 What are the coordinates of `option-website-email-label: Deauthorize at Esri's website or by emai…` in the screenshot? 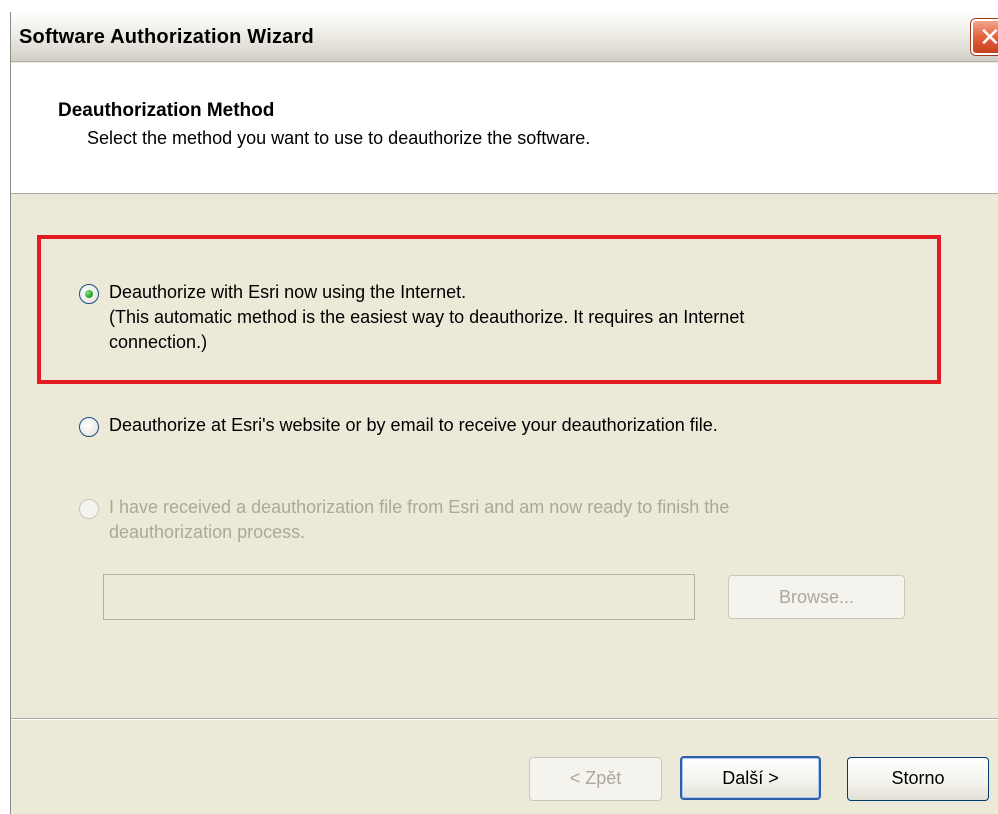 It's located at (413, 425).